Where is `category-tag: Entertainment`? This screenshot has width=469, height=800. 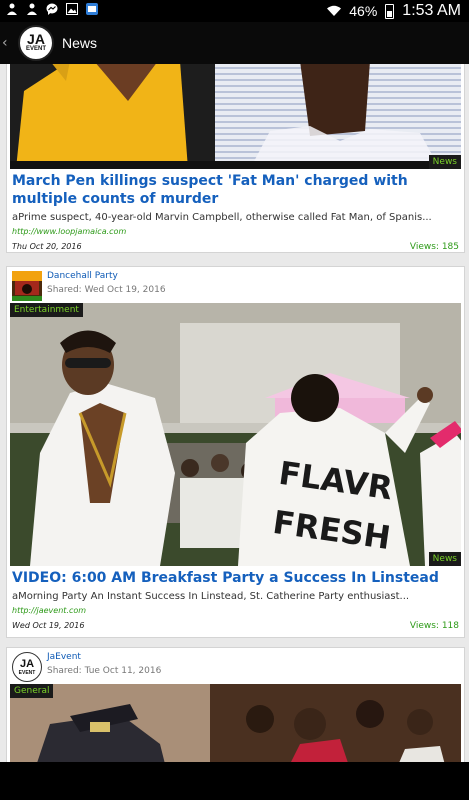
category-tag: Entertainment is located at coordinates (46, 310).